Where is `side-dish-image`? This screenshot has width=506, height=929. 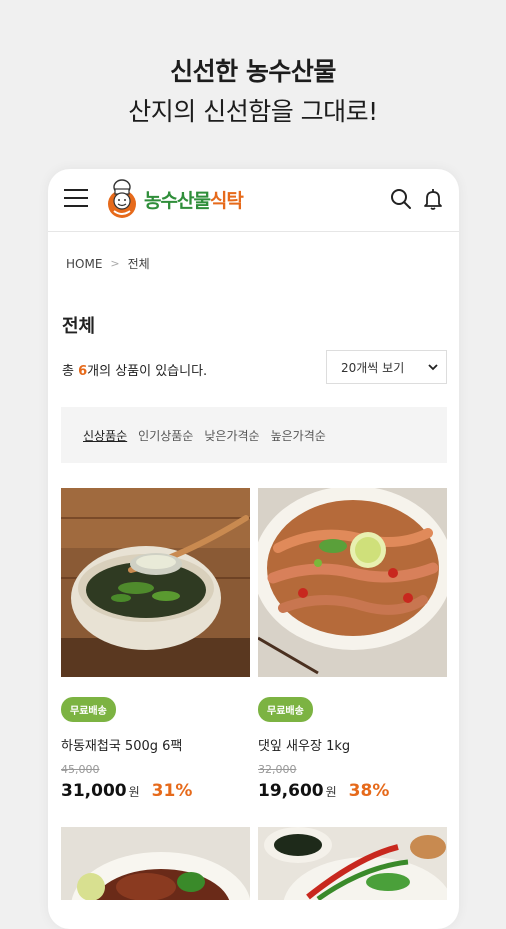
side-dish-image is located at coordinates (352, 863).